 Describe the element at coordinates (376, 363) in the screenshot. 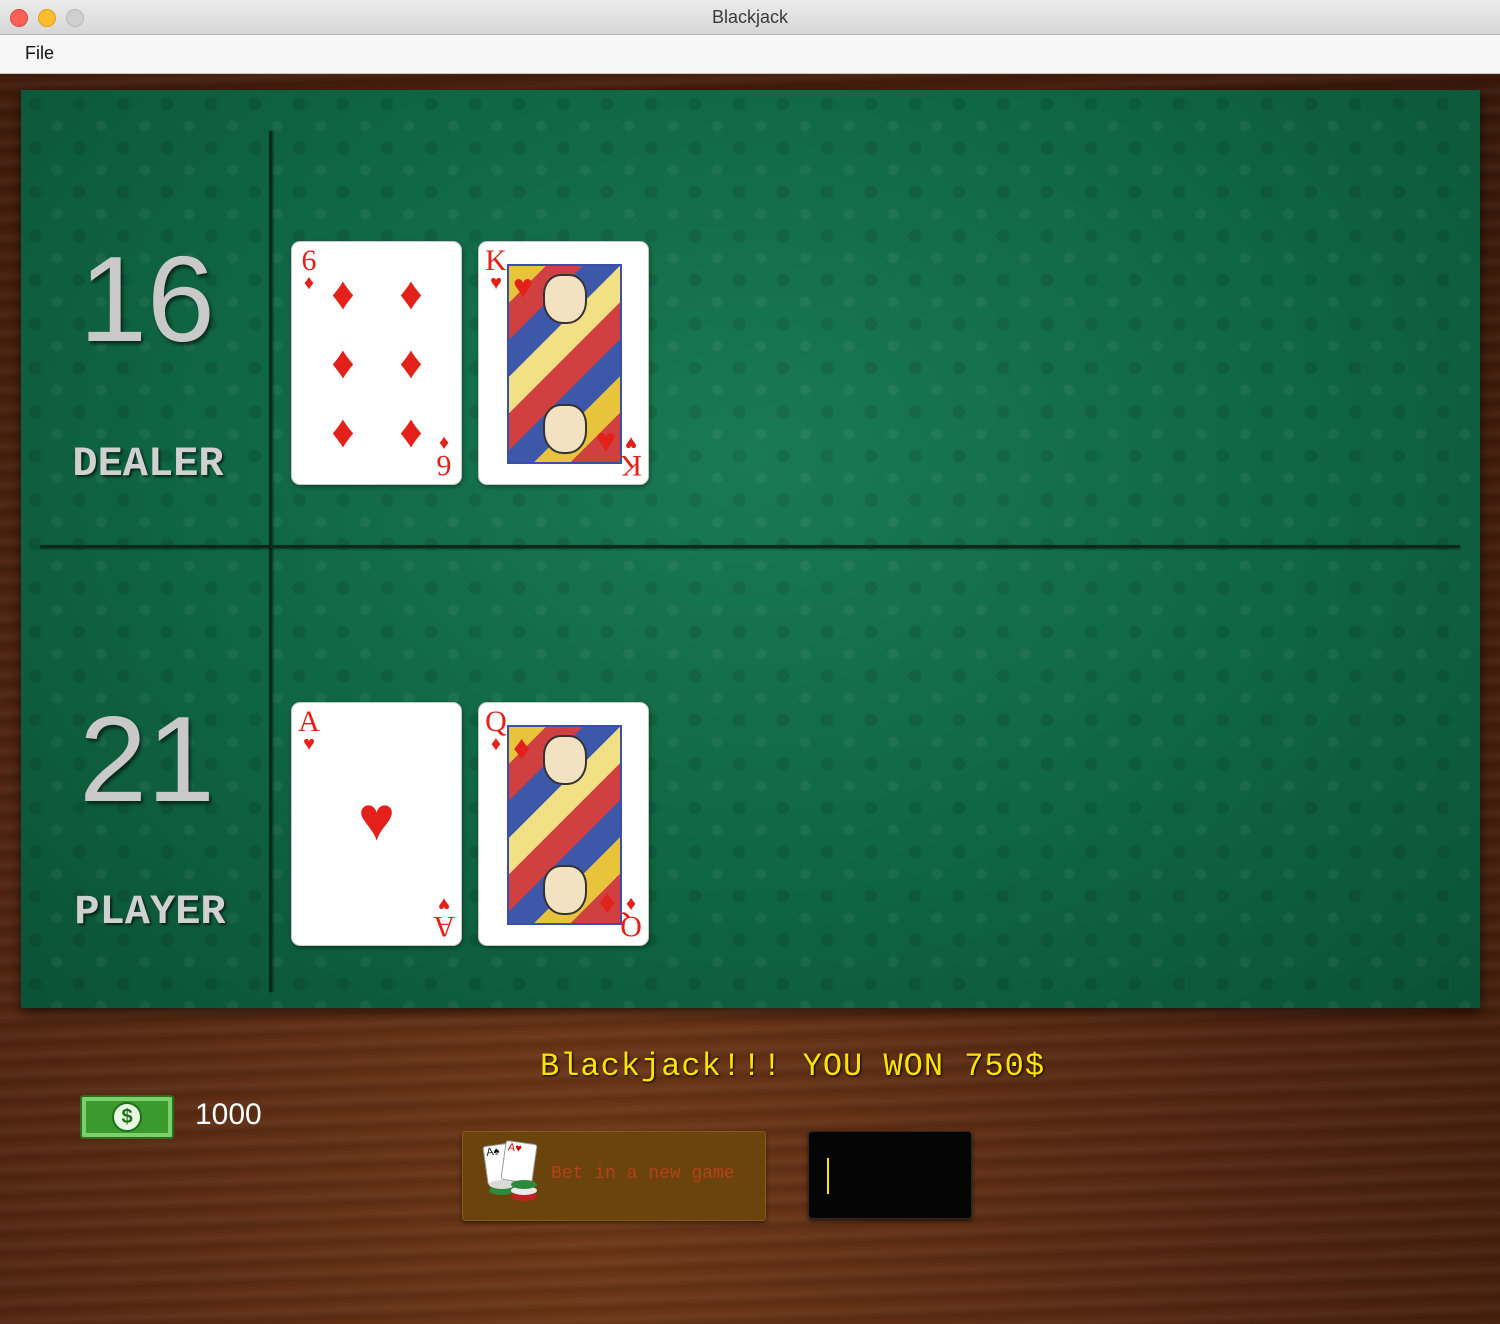

I see `dealer-card-1: 6 ♦ ♦ ♦ ♦ ♦ ♦ ♦ 6 ♦` at that location.